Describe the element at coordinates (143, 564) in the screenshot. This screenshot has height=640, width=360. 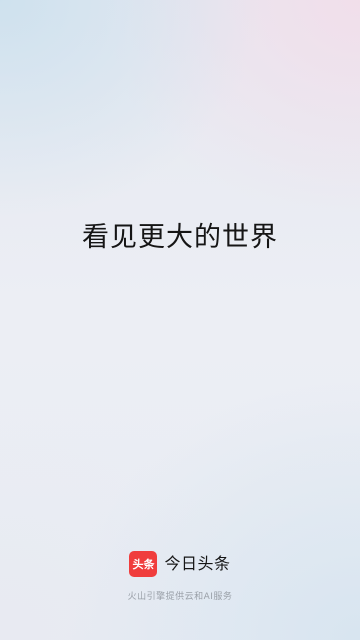
I see `app-logo-icon: 头条` at that location.